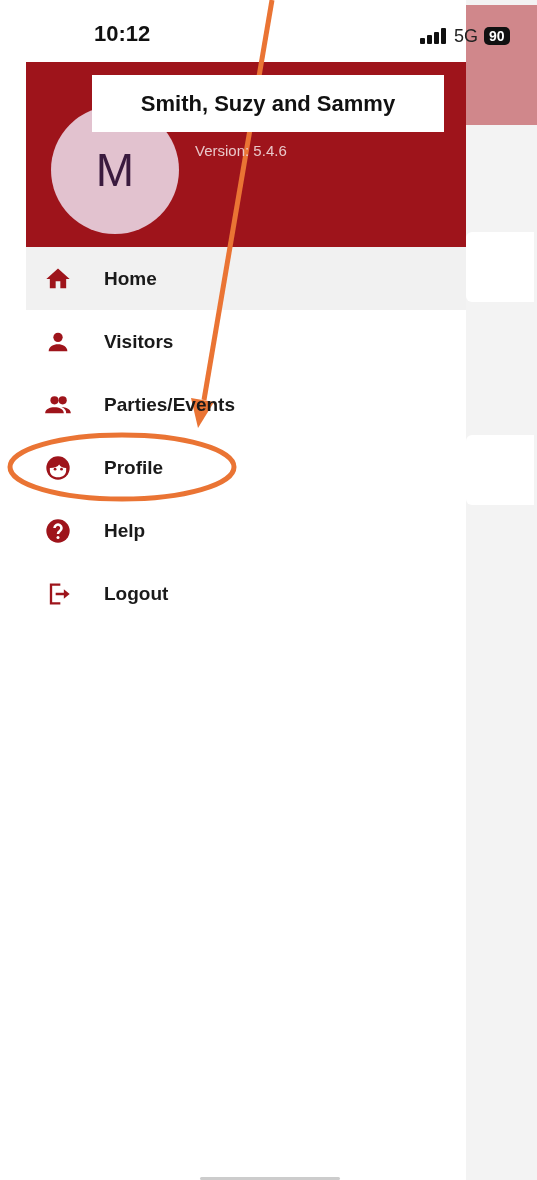  What do you see at coordinates (122, 33) in the screenshot?
I see `clock-time: 10:12` at bounding box center [122, 33].